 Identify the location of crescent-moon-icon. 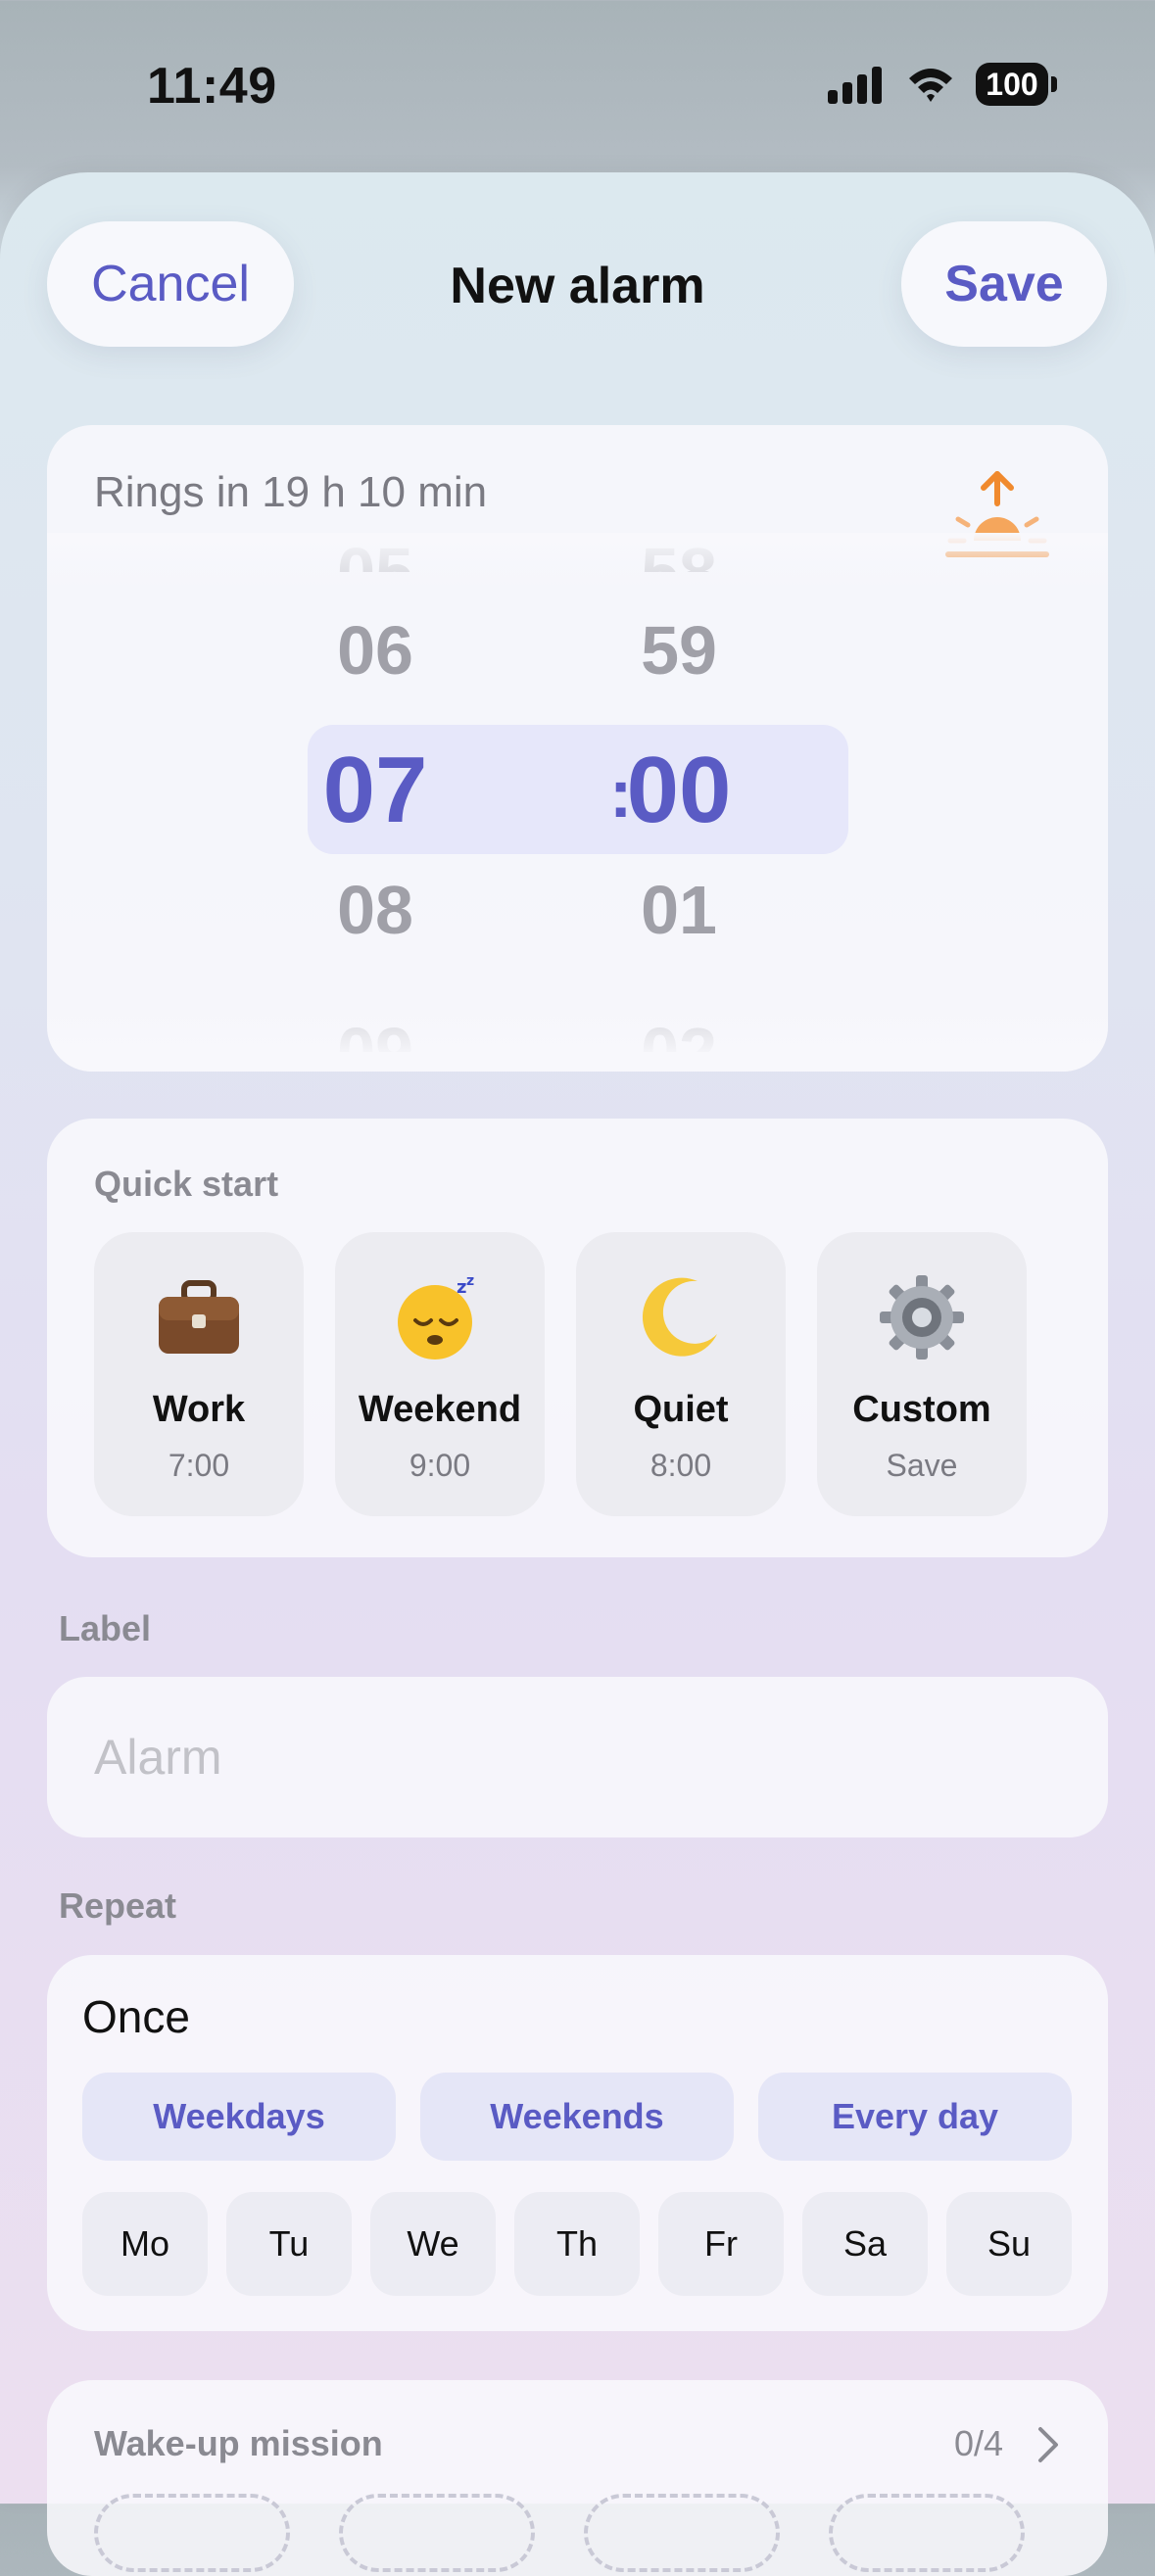
(681, 1317).